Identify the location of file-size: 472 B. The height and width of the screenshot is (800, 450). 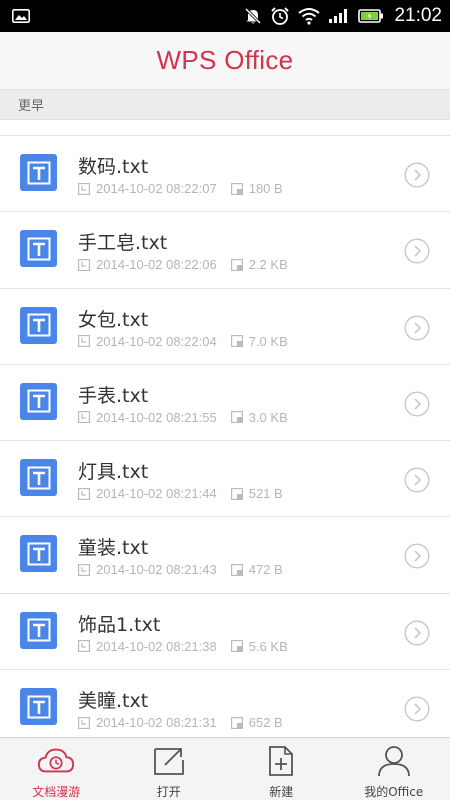
(265, 570).